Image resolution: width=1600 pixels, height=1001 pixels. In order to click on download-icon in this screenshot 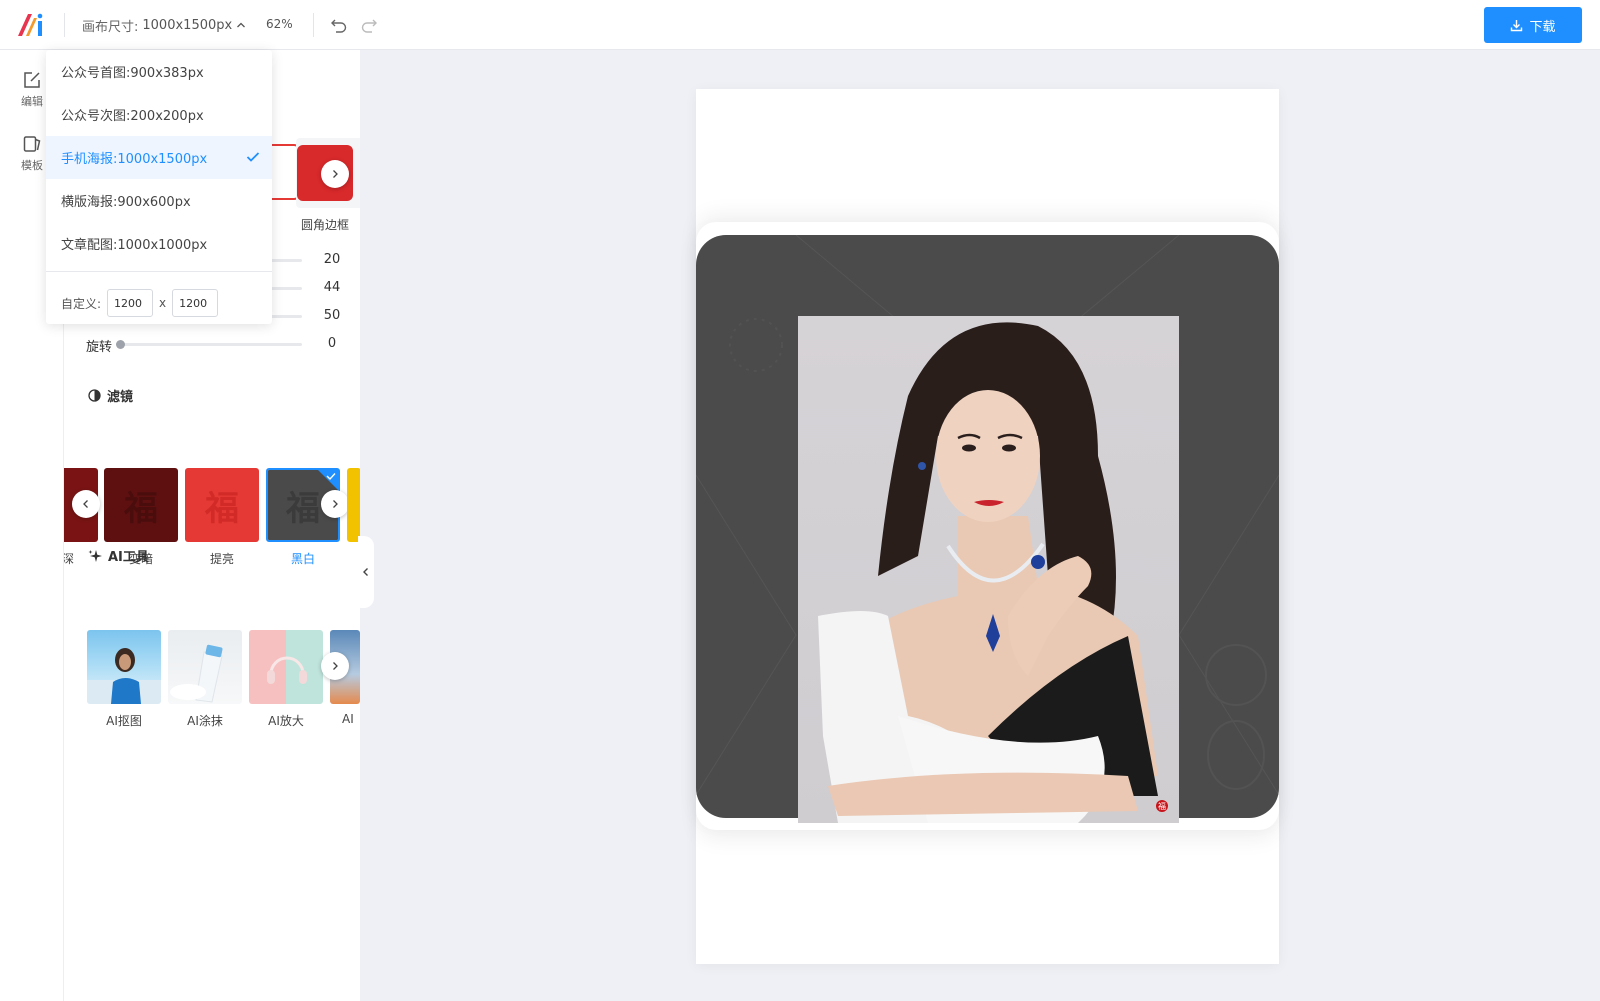, I will do `click(1517, 25)`.